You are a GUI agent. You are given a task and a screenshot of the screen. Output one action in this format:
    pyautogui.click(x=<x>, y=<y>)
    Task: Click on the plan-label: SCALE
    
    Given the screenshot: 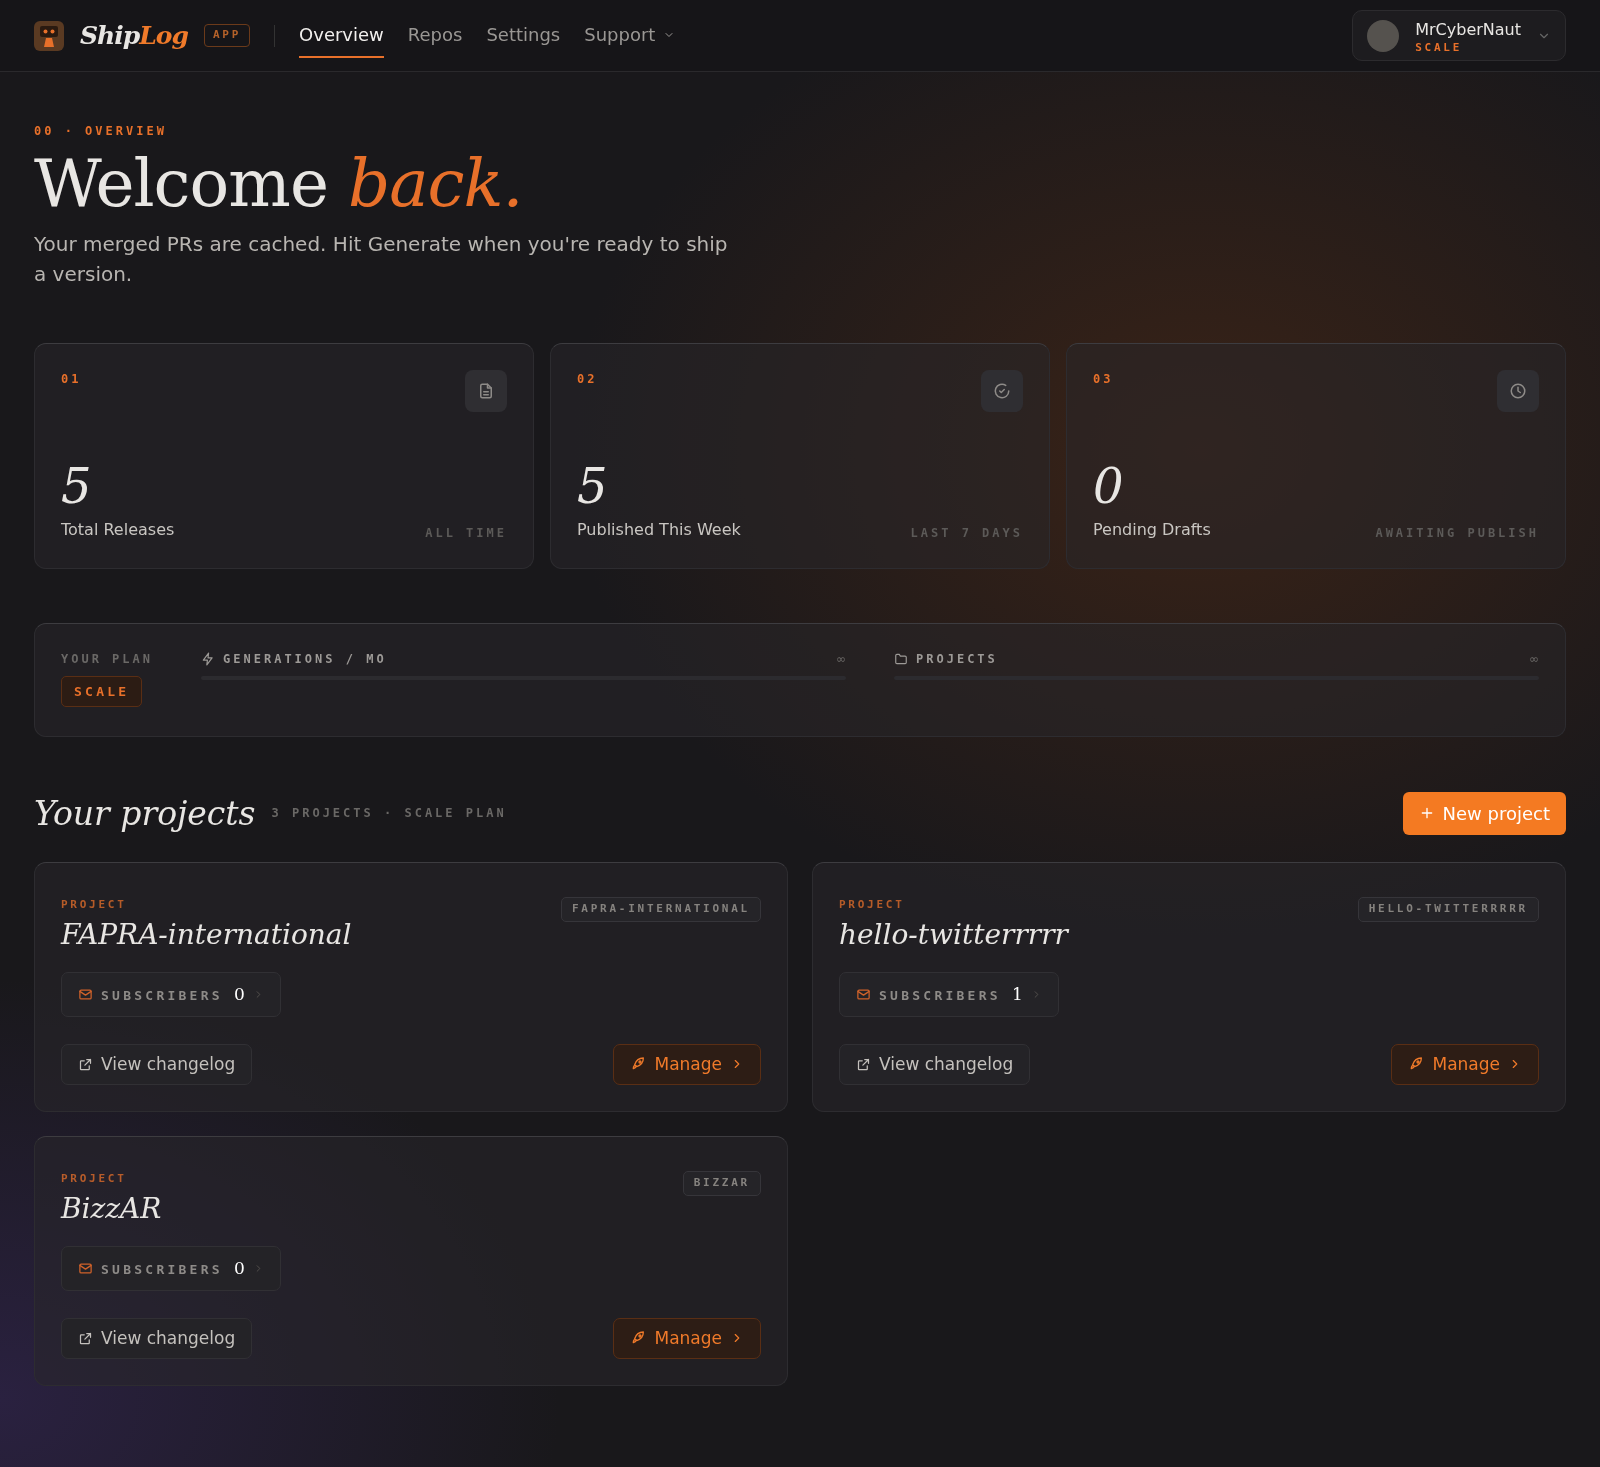 What is the action you would take?
    pyautogui.click(x=1439, y=47)
    